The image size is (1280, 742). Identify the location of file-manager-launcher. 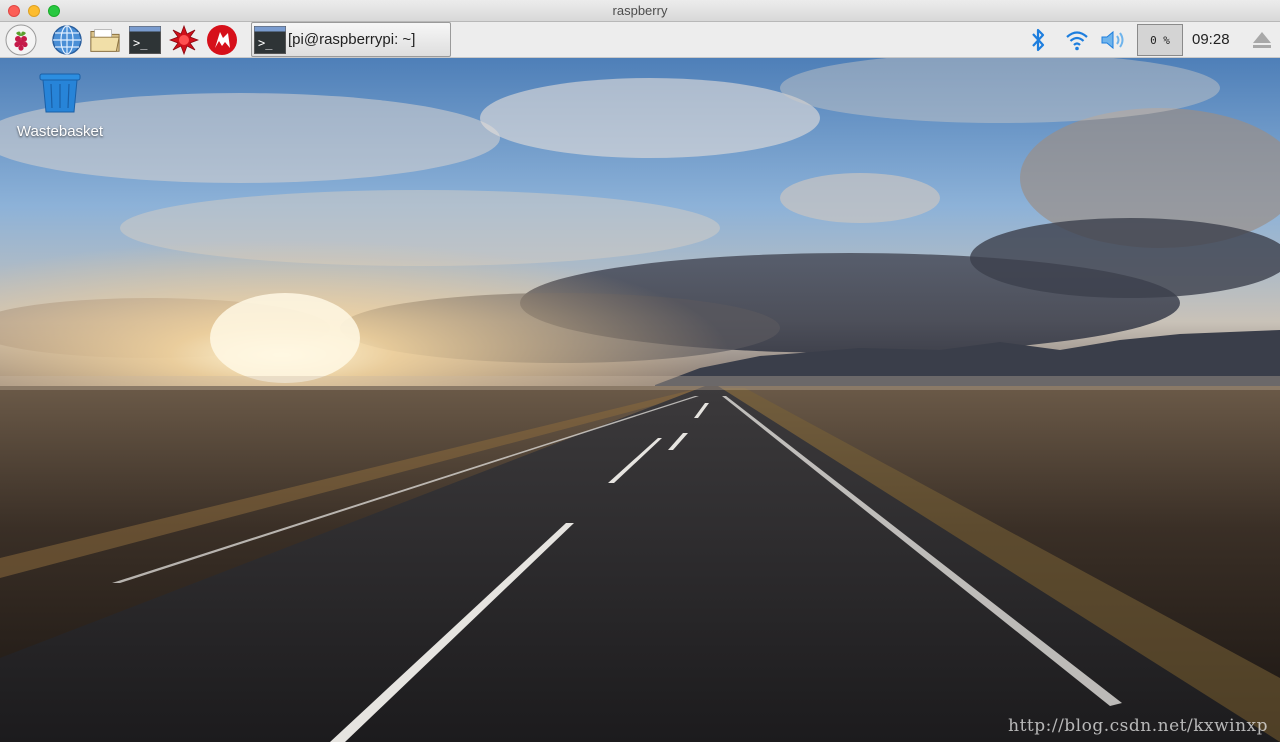
(105, 40).